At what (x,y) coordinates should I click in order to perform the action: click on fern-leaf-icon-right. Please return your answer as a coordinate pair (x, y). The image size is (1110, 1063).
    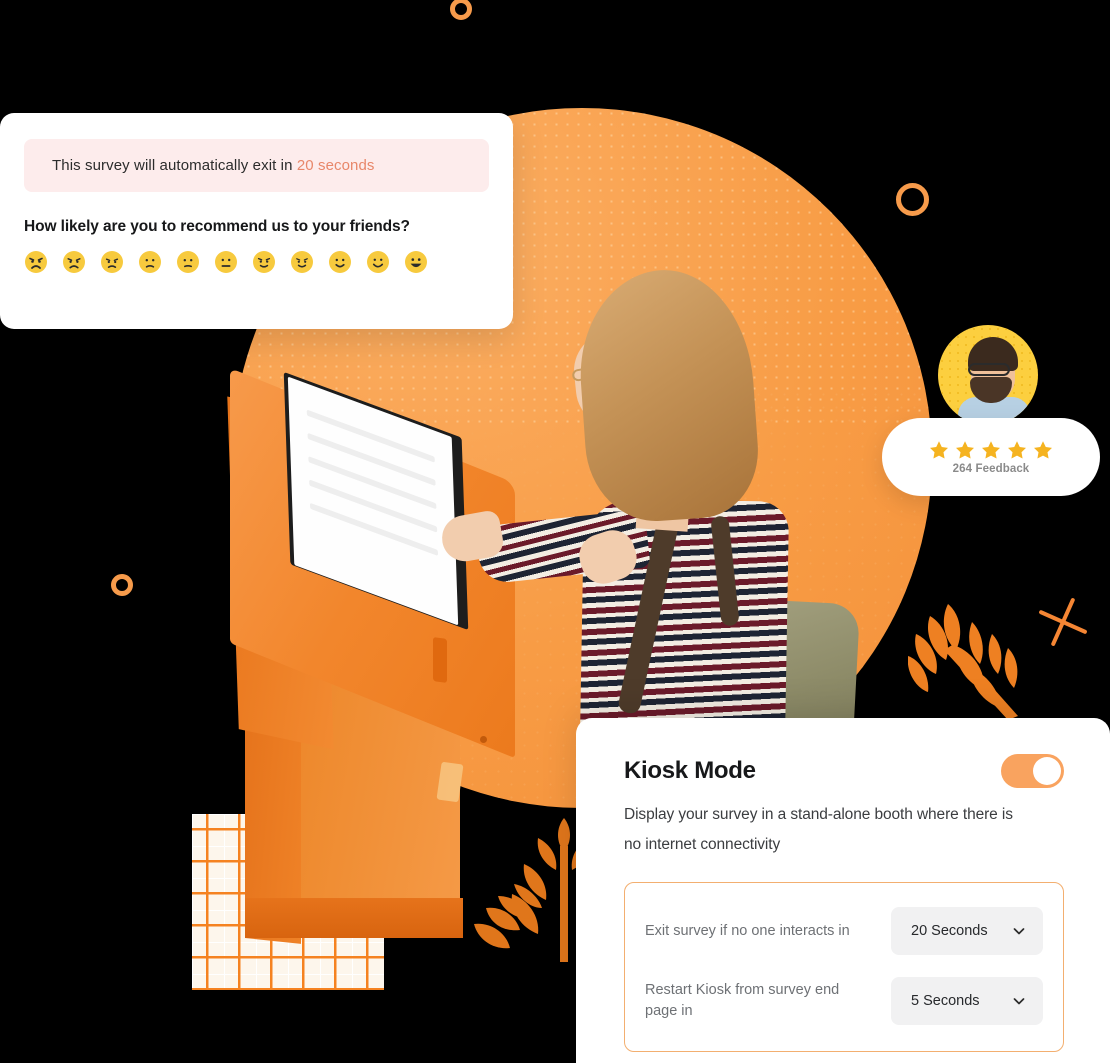
    Looking at the image, I should click on (967, 660).